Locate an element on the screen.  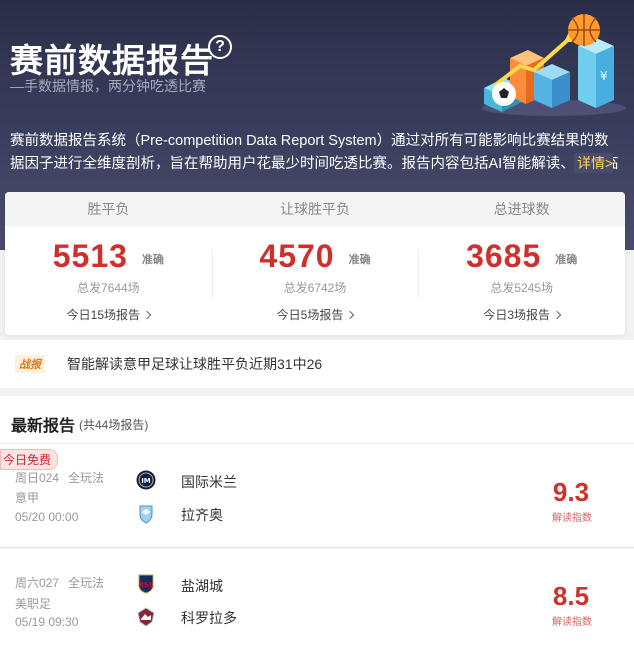
stat-total: 总发7644场 is located at coordinates (108, 288).